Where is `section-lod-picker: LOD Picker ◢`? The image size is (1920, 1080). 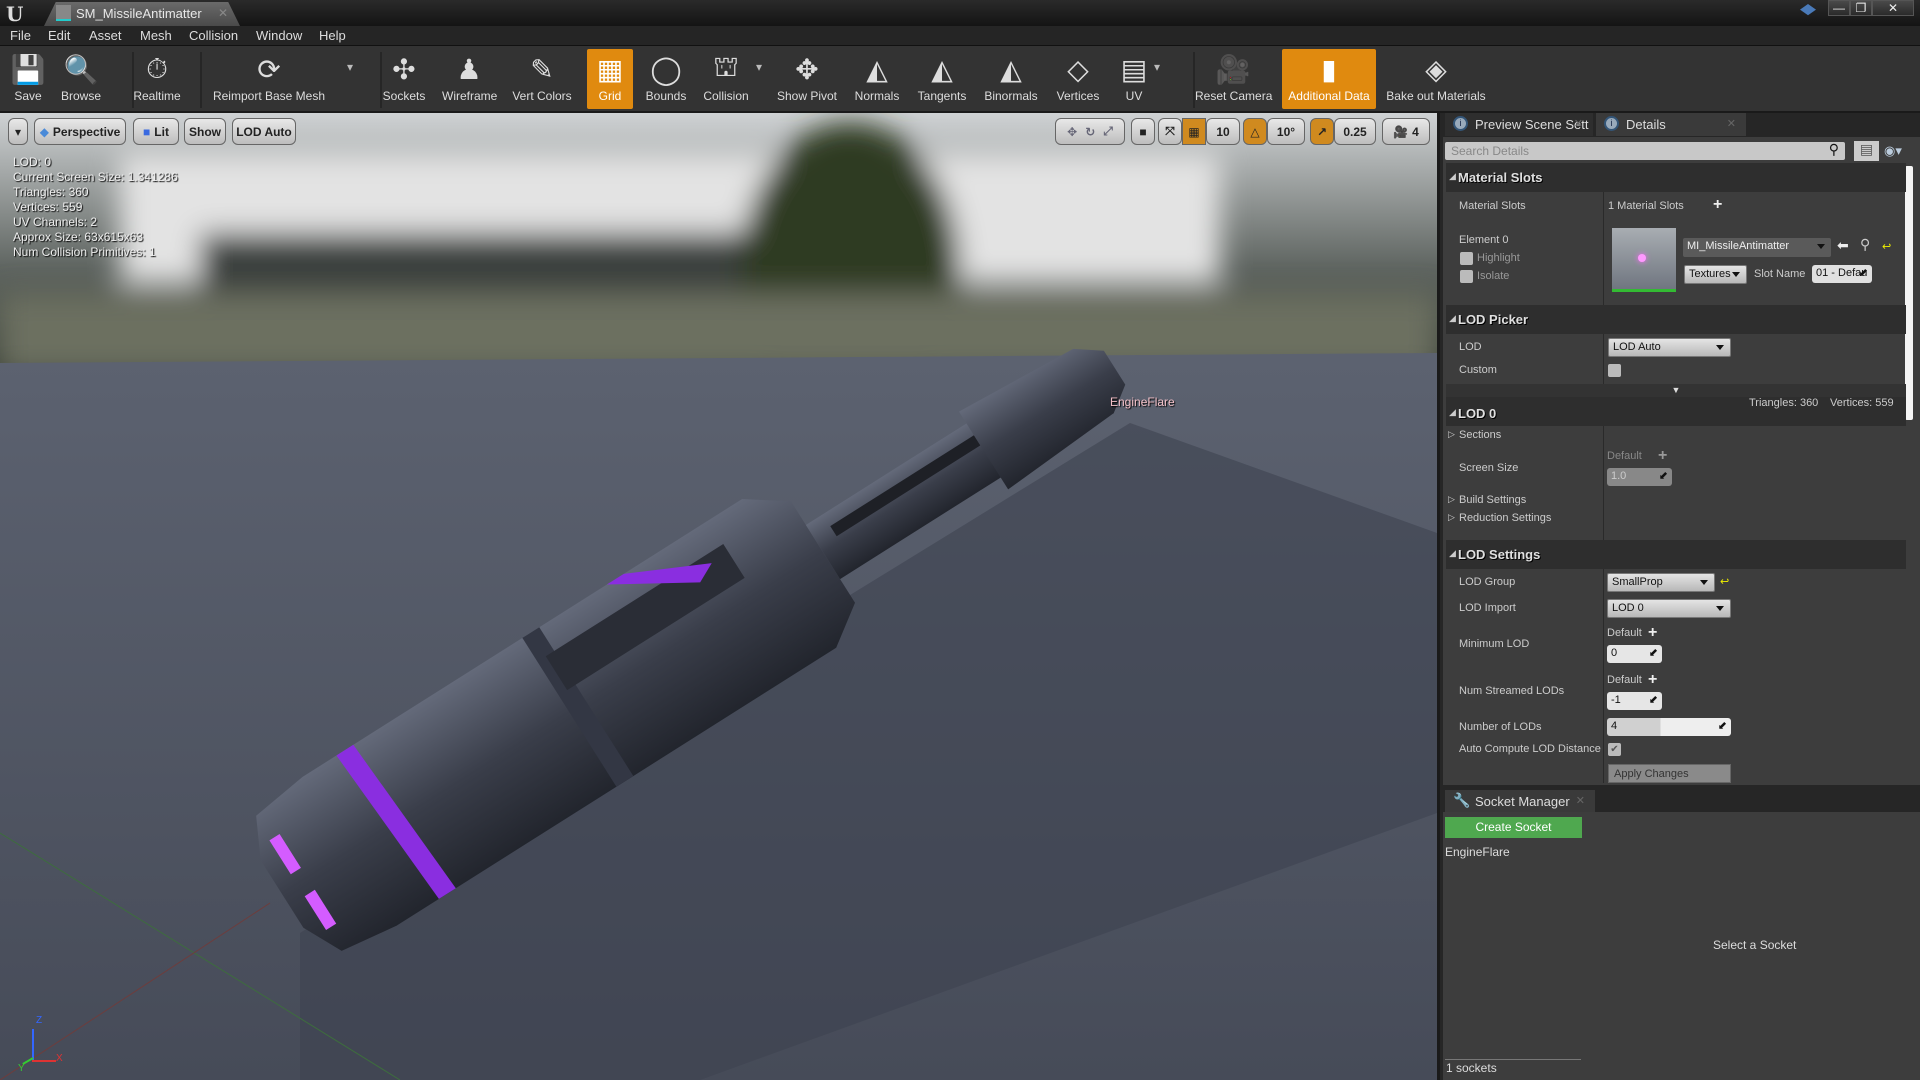 section-lod-picker: LOD Picker ◢ is located at coordinates (1676, 319).